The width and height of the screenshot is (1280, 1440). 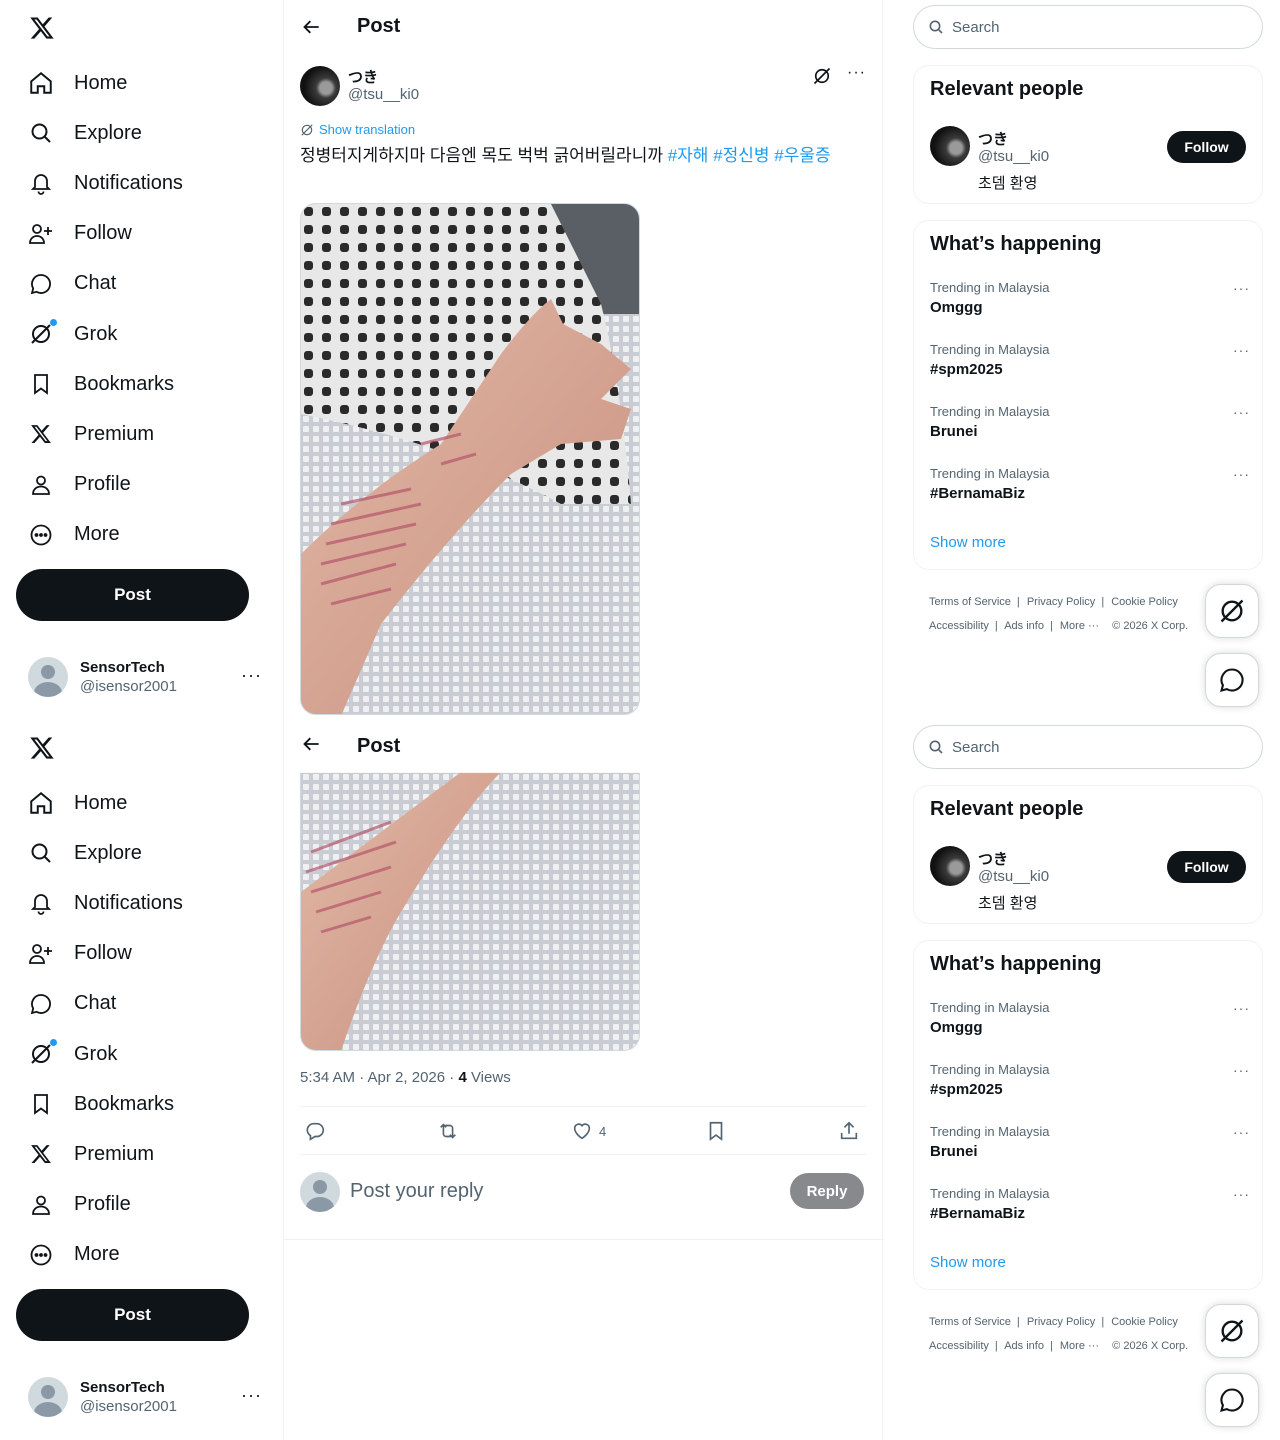 I want to click on chat-icon, so click(x=1232, y=680).